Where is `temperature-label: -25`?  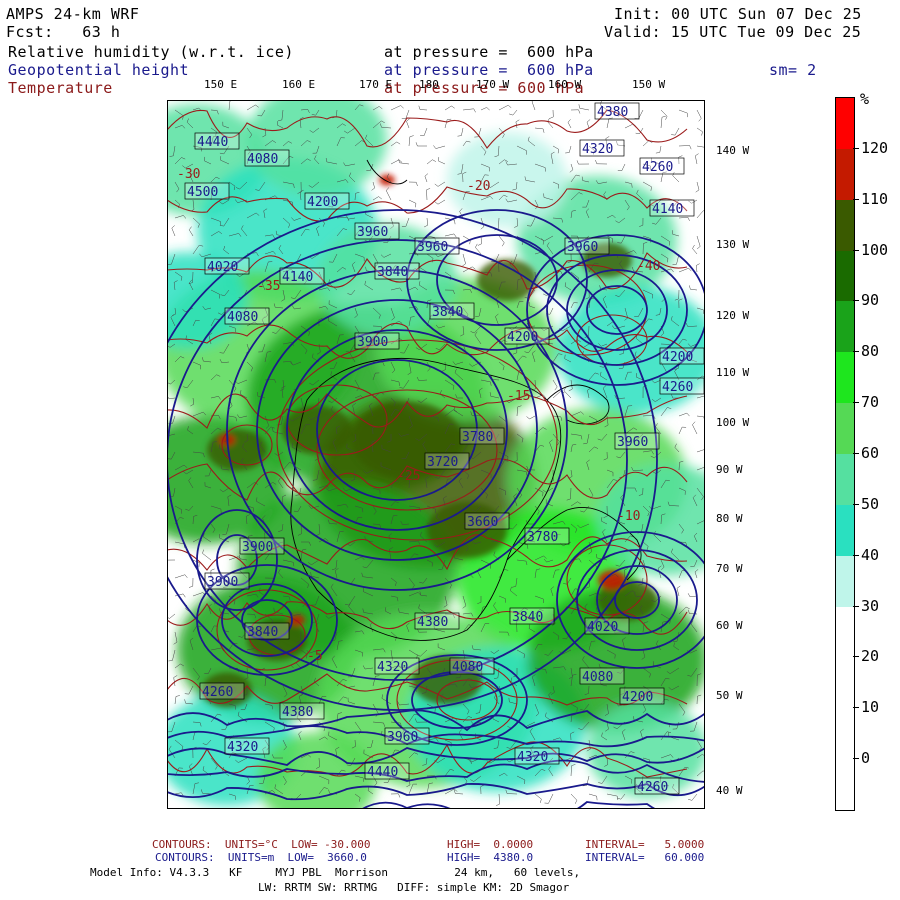 temperature-label: -25 is located at coordinates (408, 476).